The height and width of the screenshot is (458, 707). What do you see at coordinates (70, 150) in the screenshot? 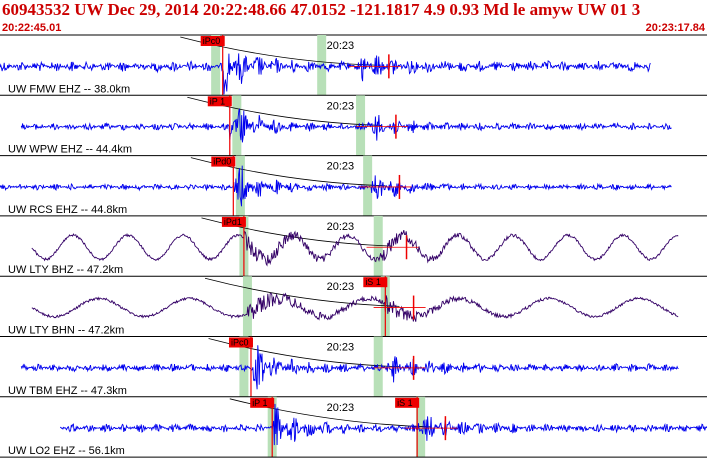
I see `trace-station-label: UW WPW EHZ -- 44.4km` at bounding box center [70, 150].